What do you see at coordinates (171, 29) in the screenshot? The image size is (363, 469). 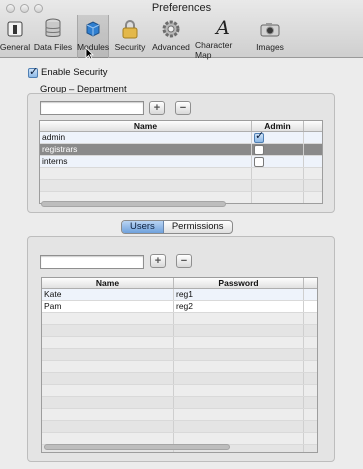 I see `gear-icon` at bounding box center [171, 29].